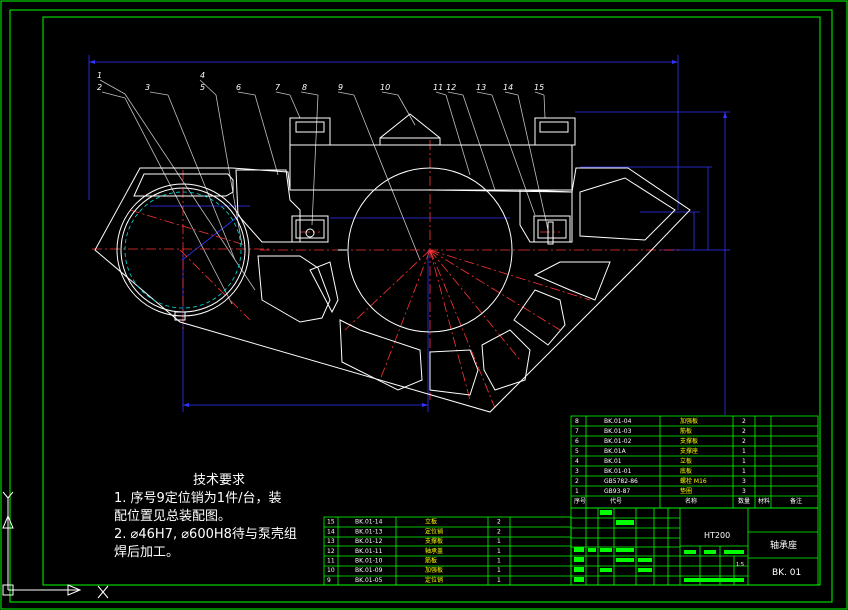 The width and height of the screenshot is (848, 610). Describe the element at coordinates (202, 87) in the screenshot. I see `balloon-5: 5` at that location.